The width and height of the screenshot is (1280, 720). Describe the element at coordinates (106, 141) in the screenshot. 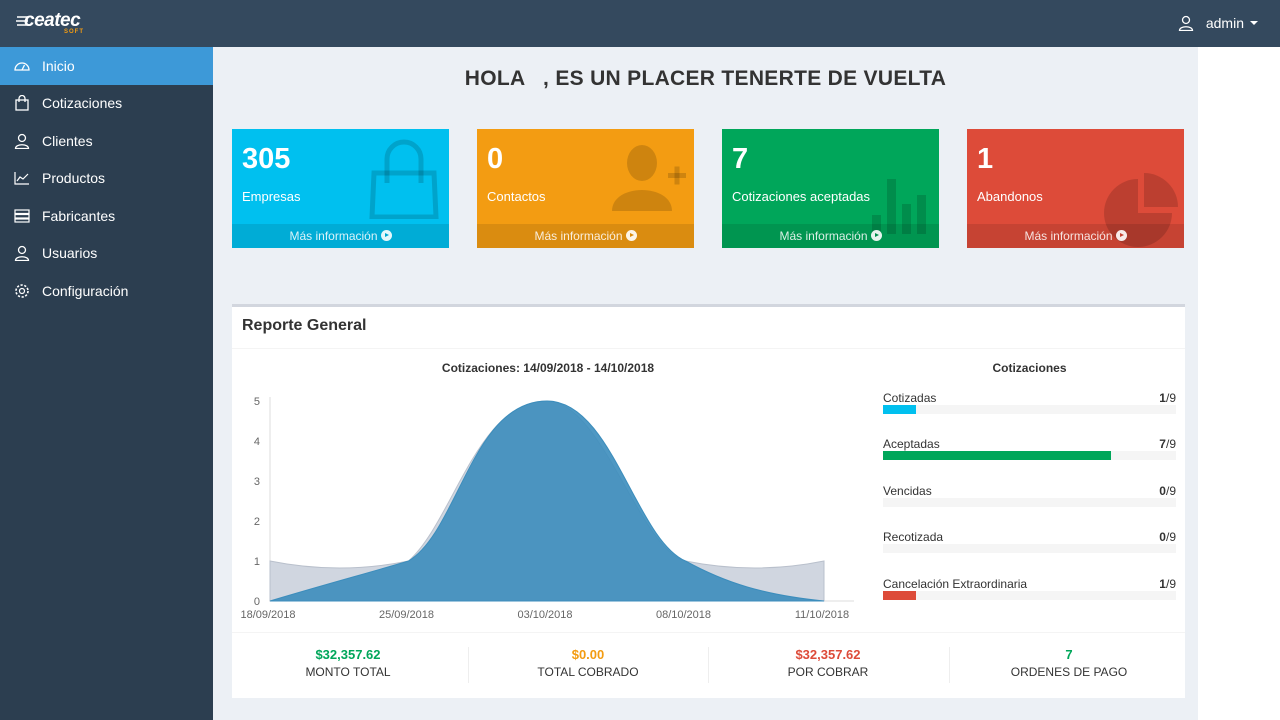

I see `sidebar-item-clientes: Clientes` at that location.